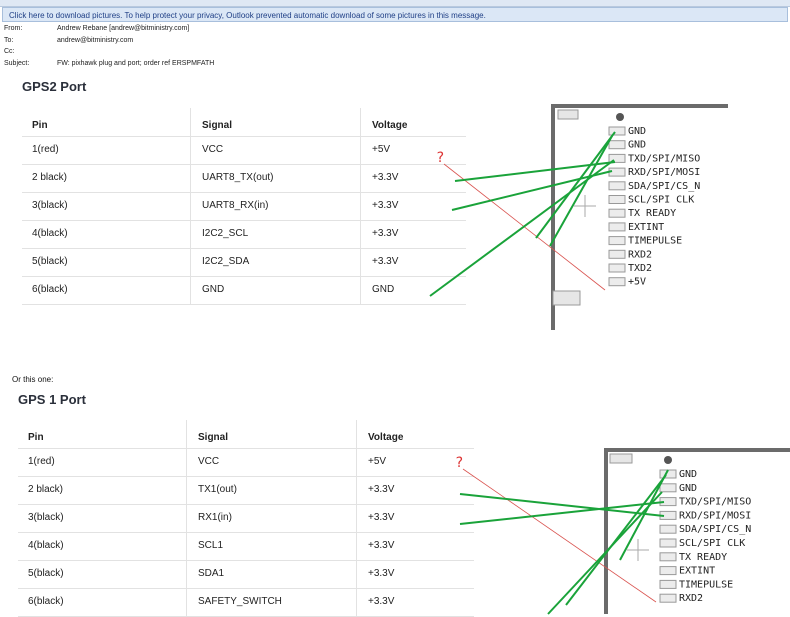 The width and height of the screenshot is (790, 617). Describe the element at coordinates (620, 117) in the screenshot. I see `gps2-pin1-marker` at that location.